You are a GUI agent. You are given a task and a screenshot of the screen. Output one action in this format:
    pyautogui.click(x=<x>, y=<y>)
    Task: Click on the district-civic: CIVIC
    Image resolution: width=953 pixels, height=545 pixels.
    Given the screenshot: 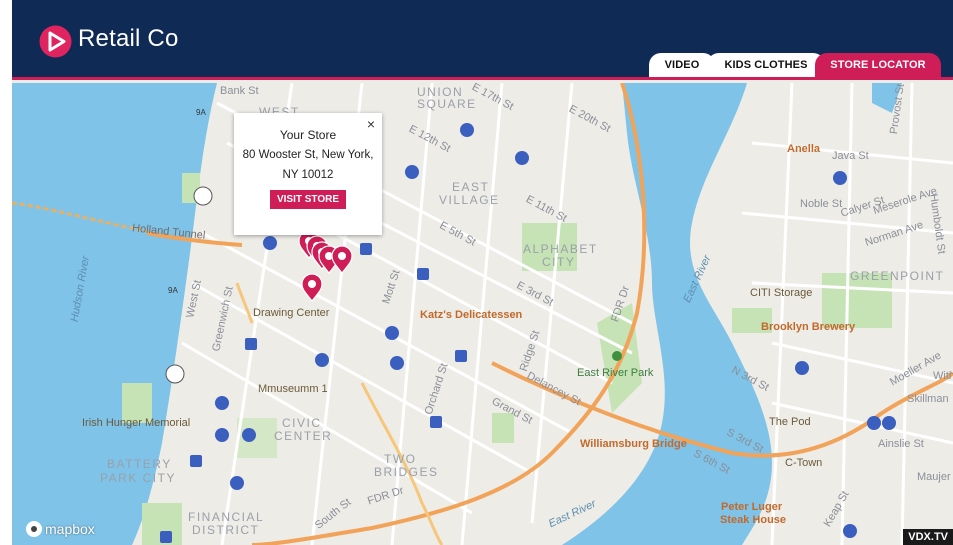 What is the action you would take?
    pyautogui.click(x=302, y=423)
    